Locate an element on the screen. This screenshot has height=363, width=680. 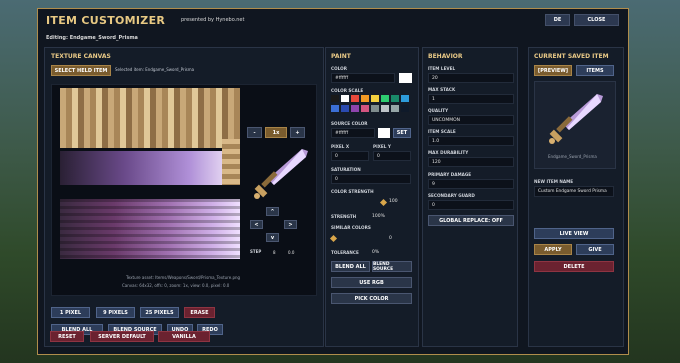
live-view-button: LIVE VIEW is located at coordinates (574, 233).